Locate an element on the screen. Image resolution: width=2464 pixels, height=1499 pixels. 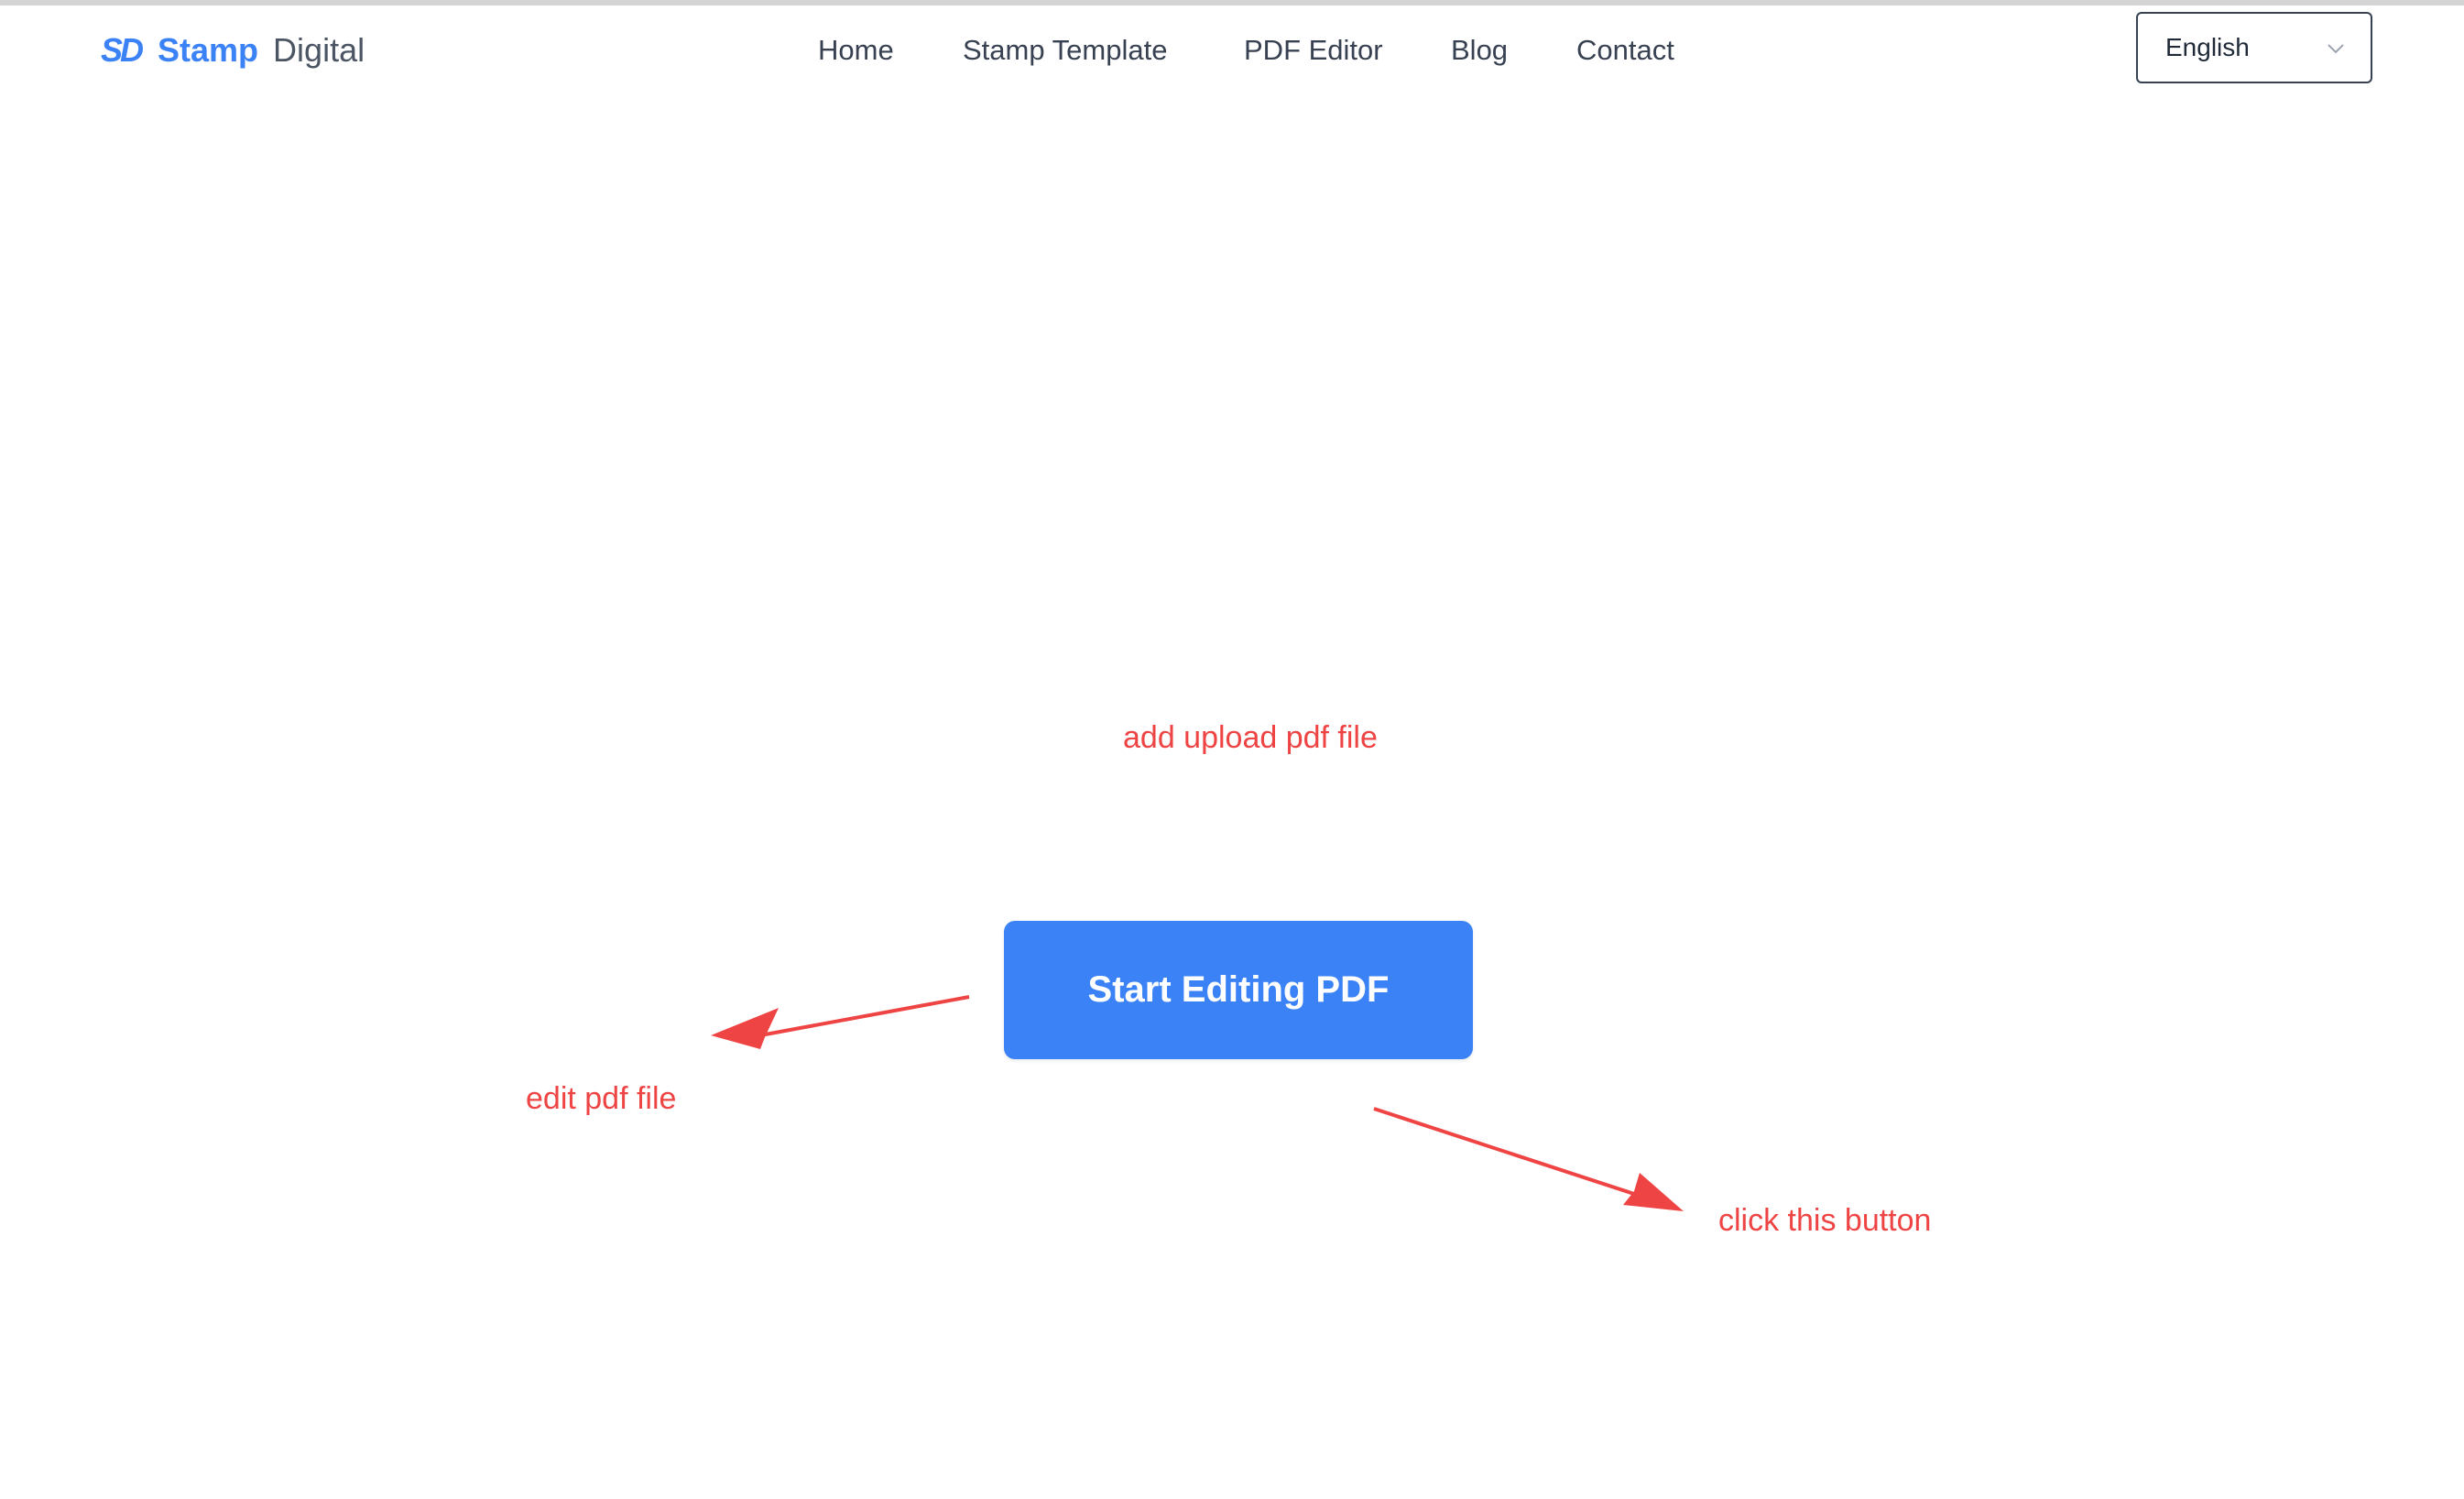
nav-pdf-editor-link: PDF Editor is located at coordinates (1313, 50).